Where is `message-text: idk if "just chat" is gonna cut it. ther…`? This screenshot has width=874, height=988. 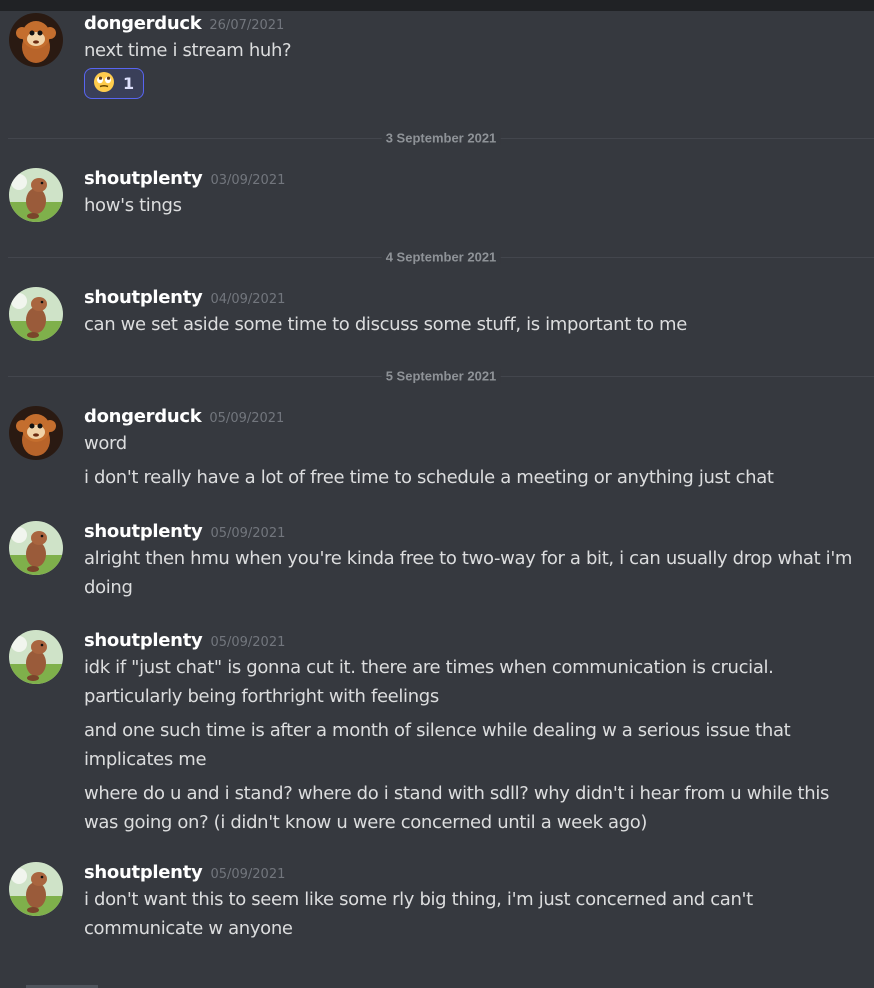 message-text: idk if "just chat" is gonna cut it. ther… is located at coordinates (429, 682).